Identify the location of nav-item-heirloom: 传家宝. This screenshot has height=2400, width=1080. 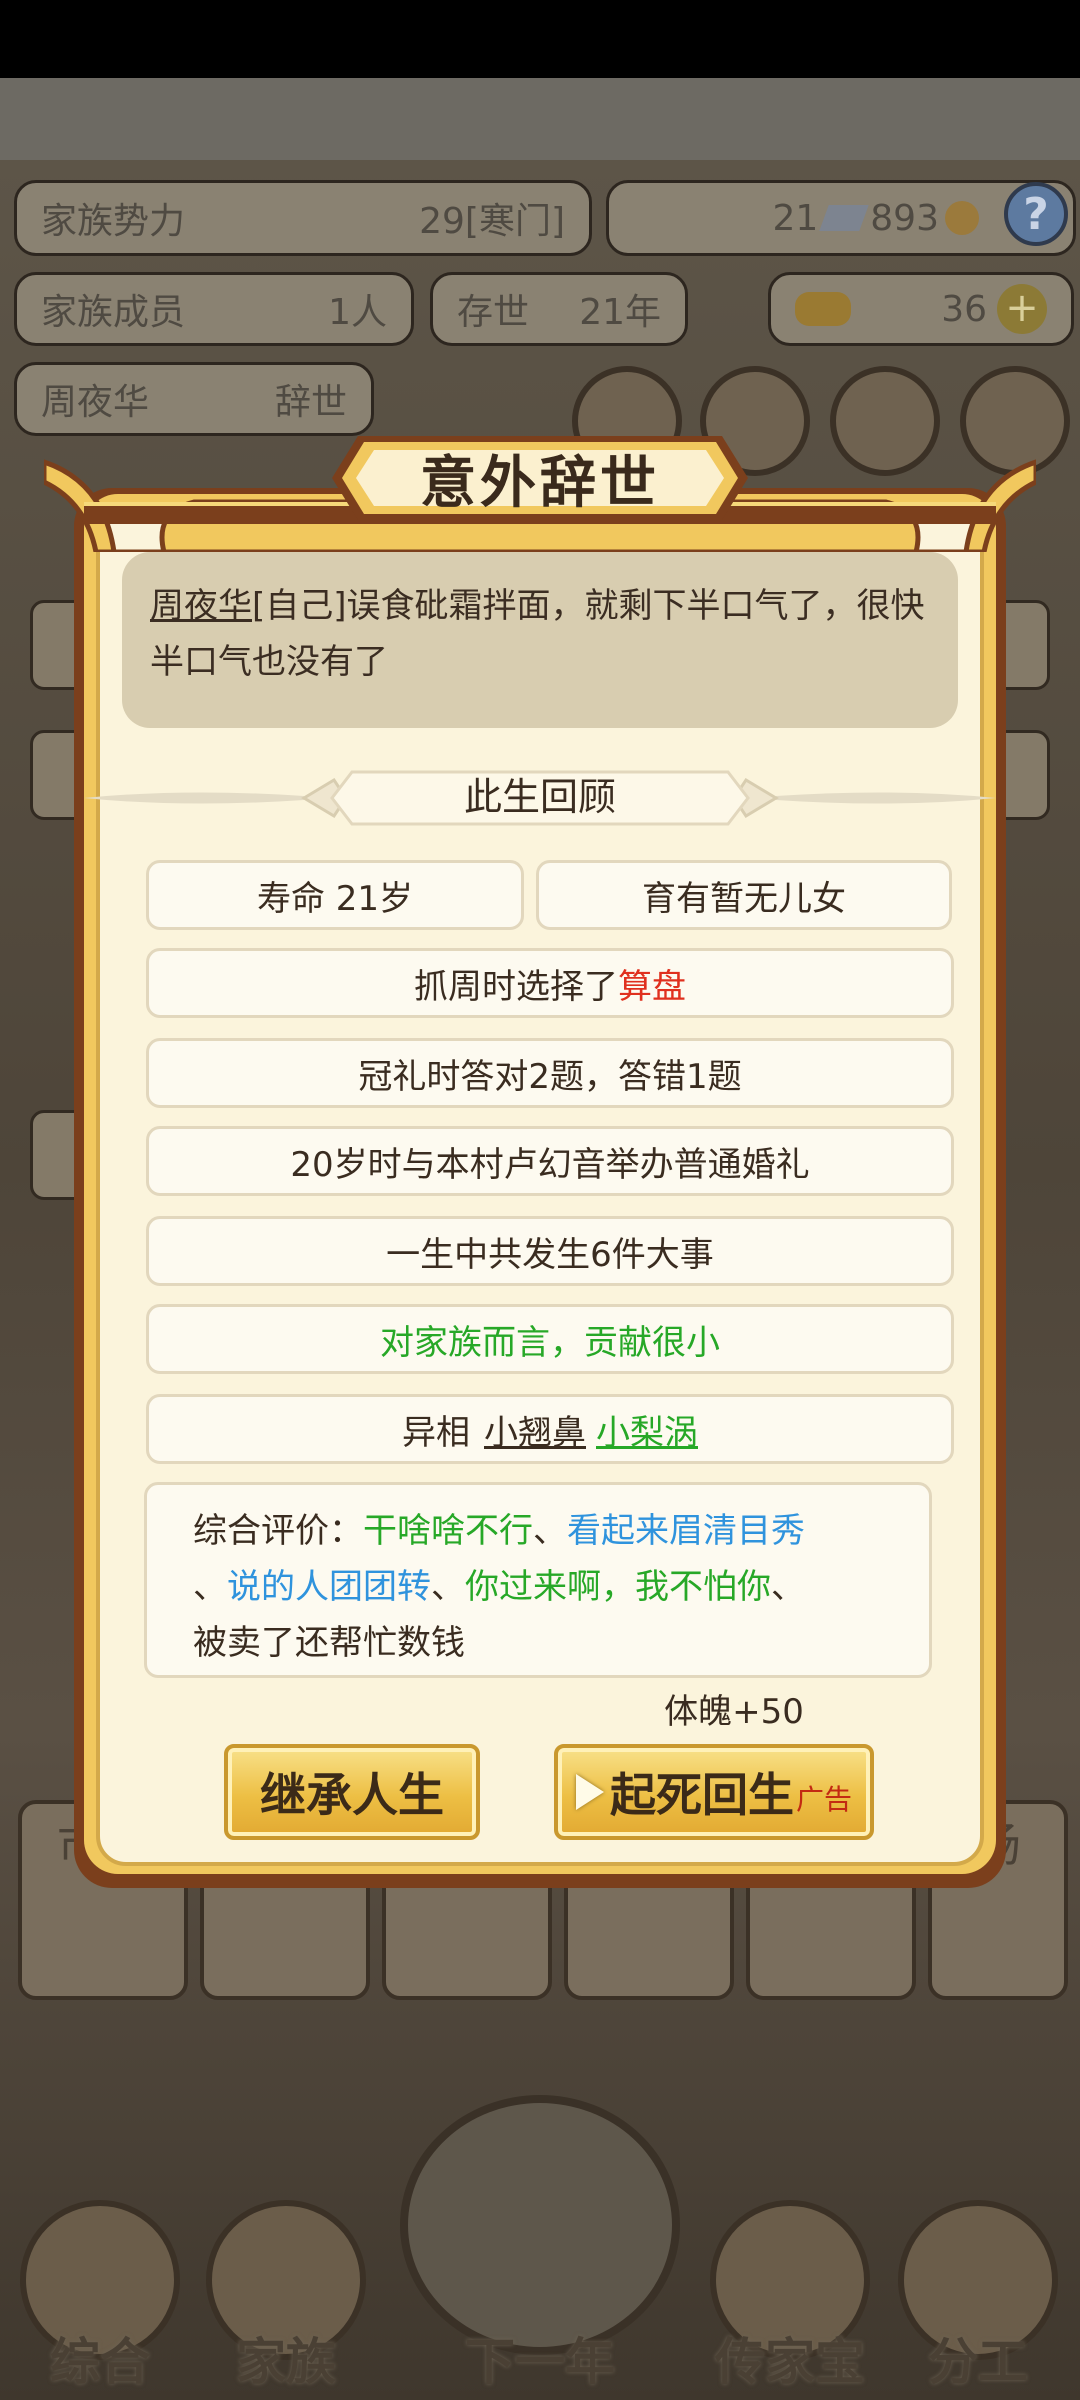
(790, 2300).